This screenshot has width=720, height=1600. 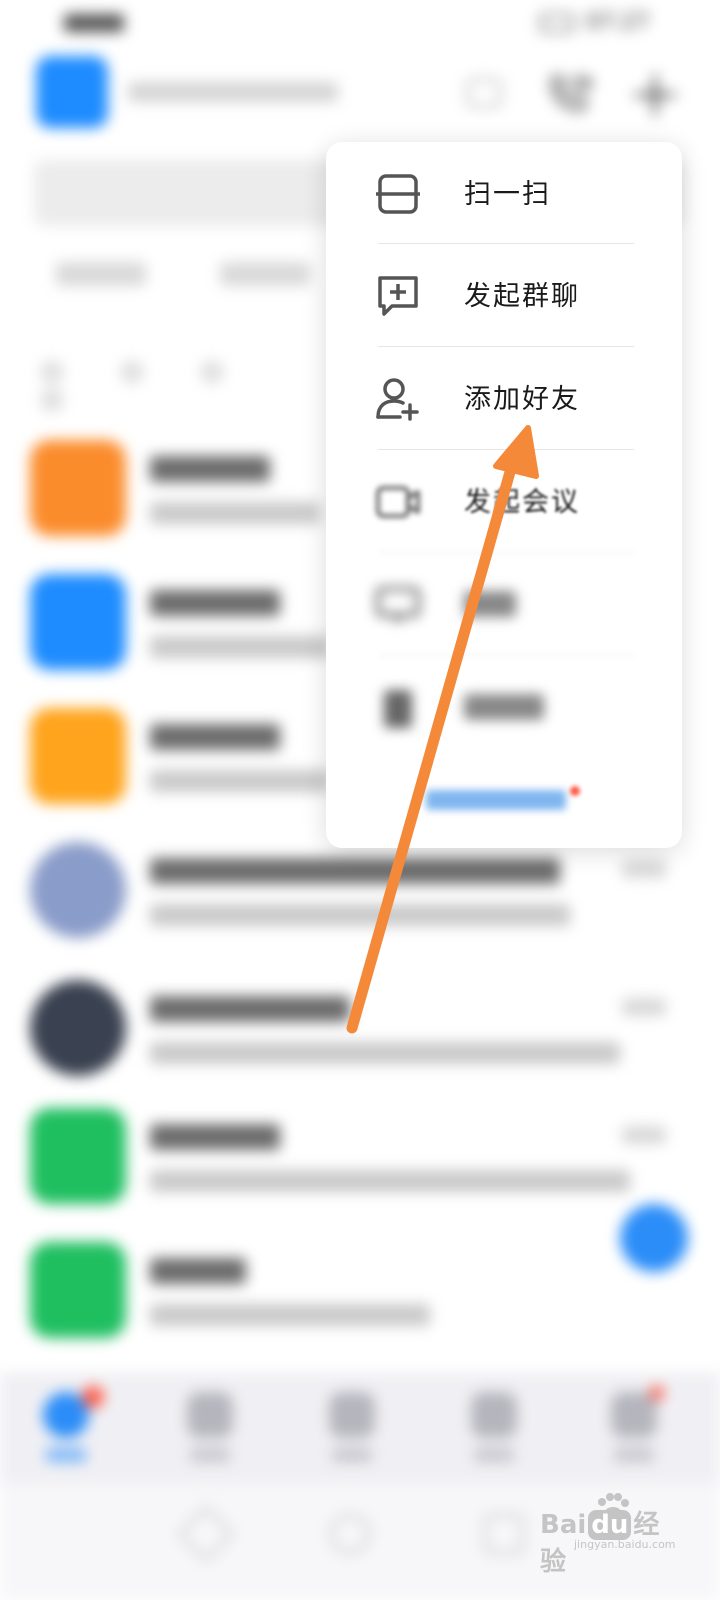 I want to click on contacts-icon, so click(x=210, y=1415).